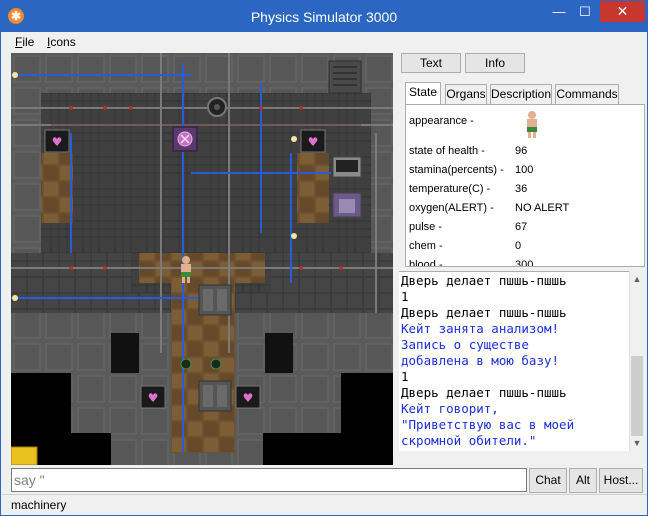 Image resolution: width=648 pixels, height=516 pixels. What do you see at coordinates (521, 151) in the screenshot?
I see `state-value: 96` at bounding box center [521, 151].